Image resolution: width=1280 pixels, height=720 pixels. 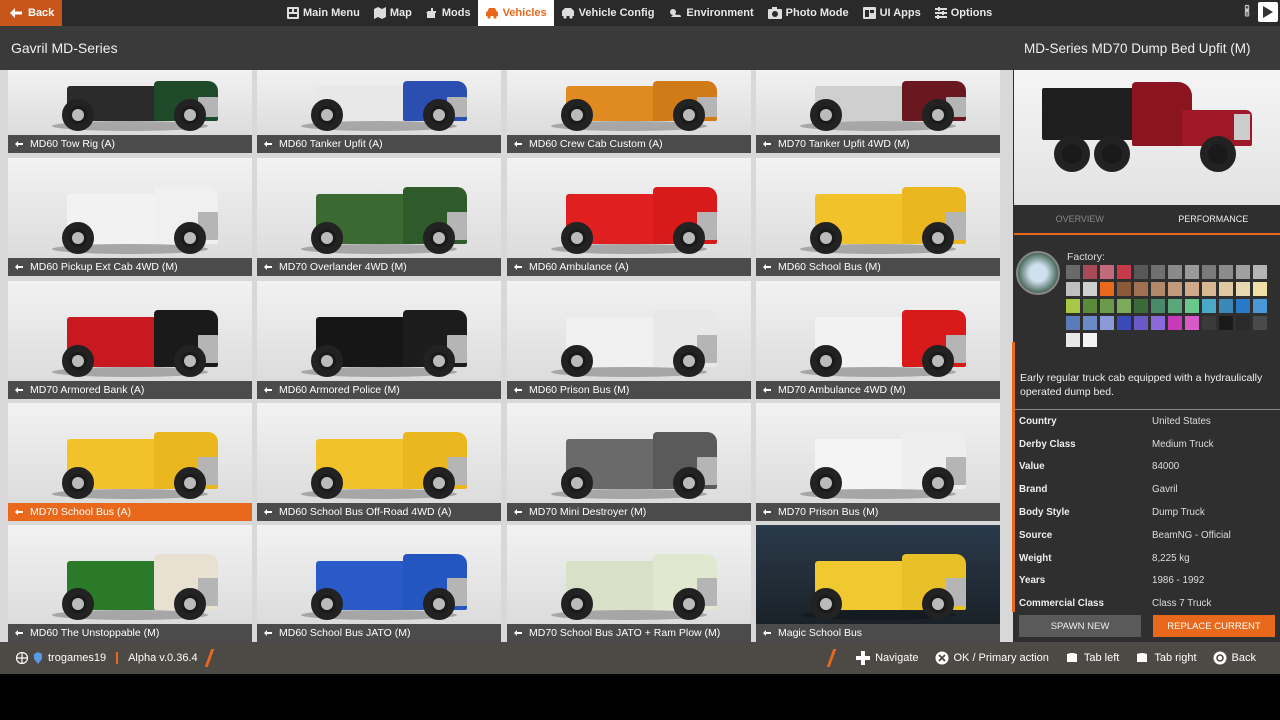 What do you see at coordinates (393, 13) in the screenshot?
I see `nav-map: Map` at bounding box center [393, 13].